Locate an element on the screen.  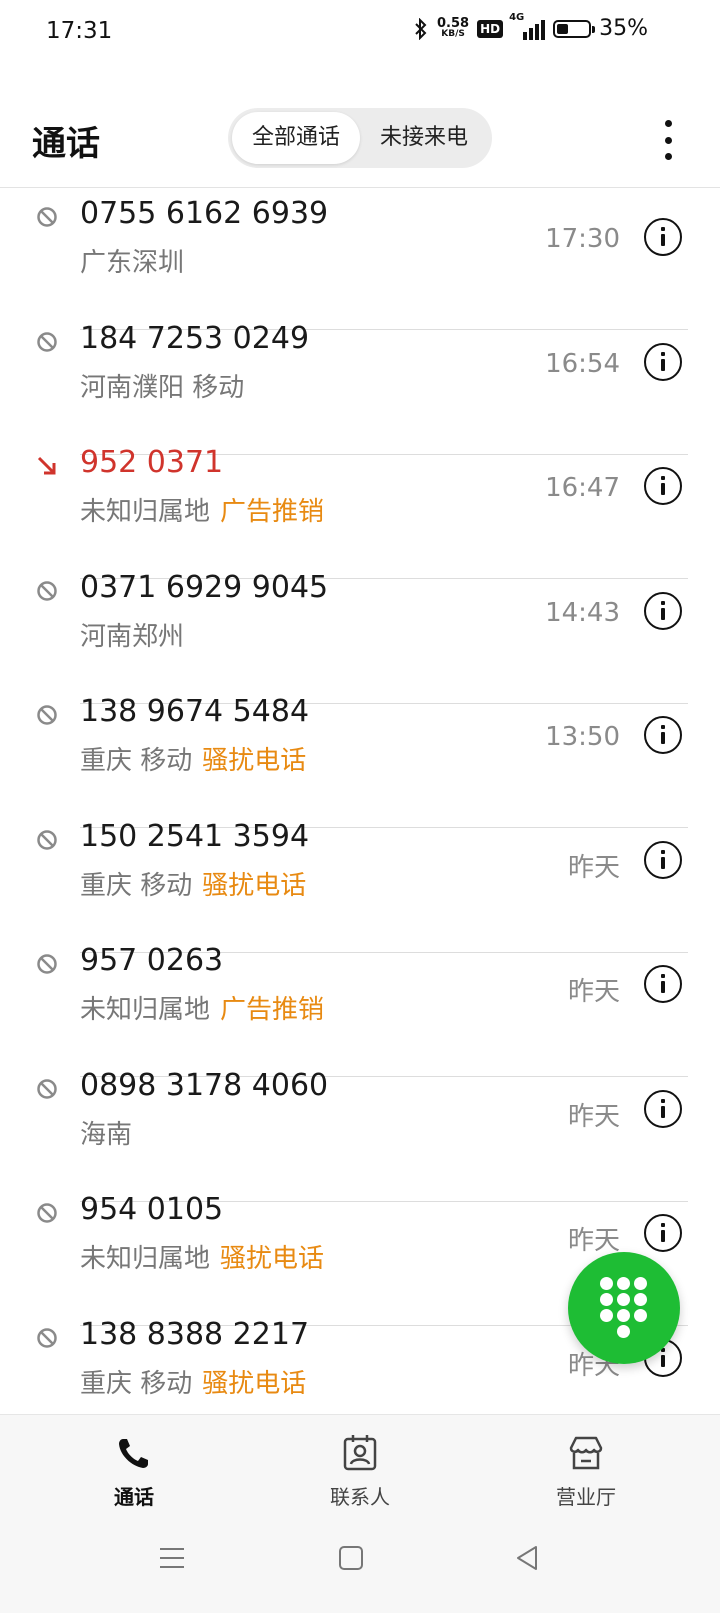
call-row: 957 0263 未知归属地 广告推销 昨天 is located at coordinates (360, 1010).